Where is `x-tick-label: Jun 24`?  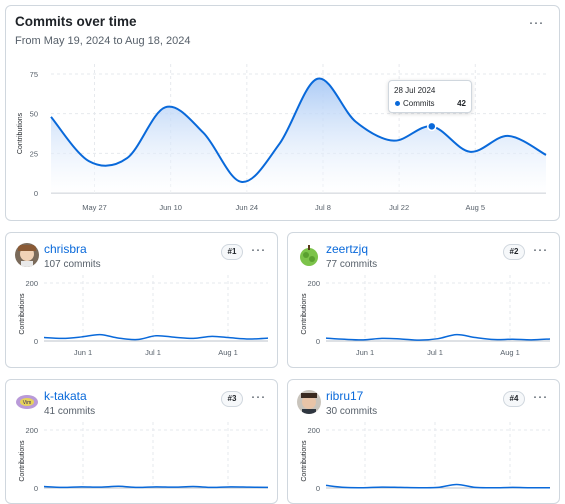 x-tick-label: Jun 24 is located at coordinates (247, 207).